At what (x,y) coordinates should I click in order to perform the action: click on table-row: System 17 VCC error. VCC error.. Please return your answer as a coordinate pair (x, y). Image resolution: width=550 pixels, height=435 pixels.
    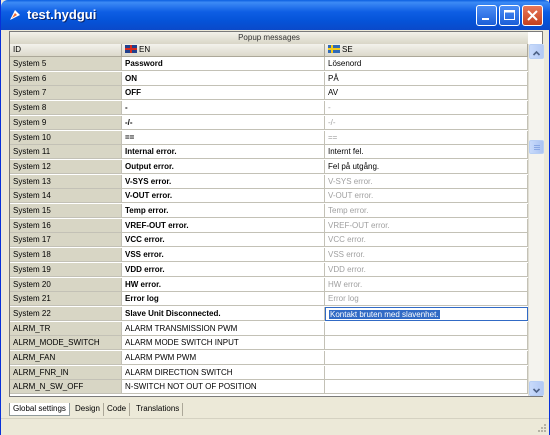
    Looking at the image, I should click on (269, 240).